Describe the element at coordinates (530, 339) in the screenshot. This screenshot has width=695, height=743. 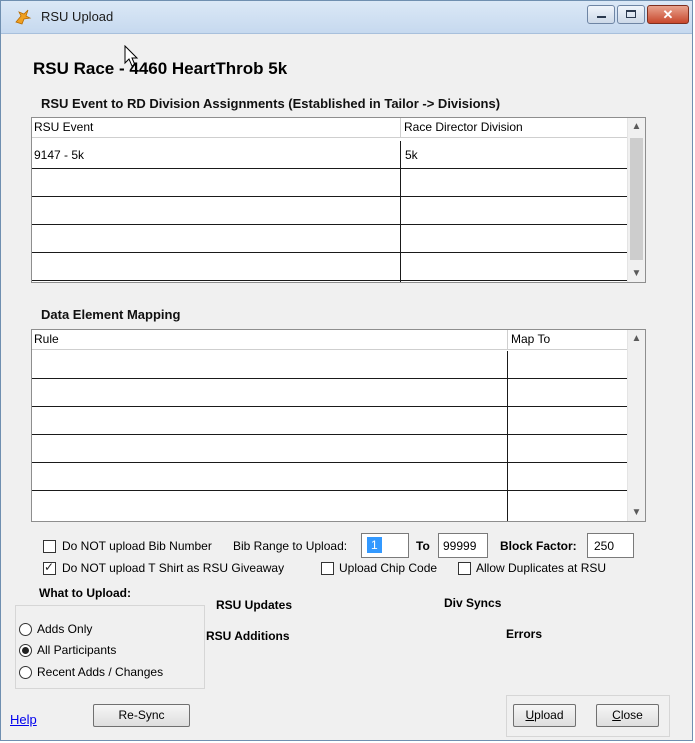
I see `column-header-map-to: Map To` at that location.